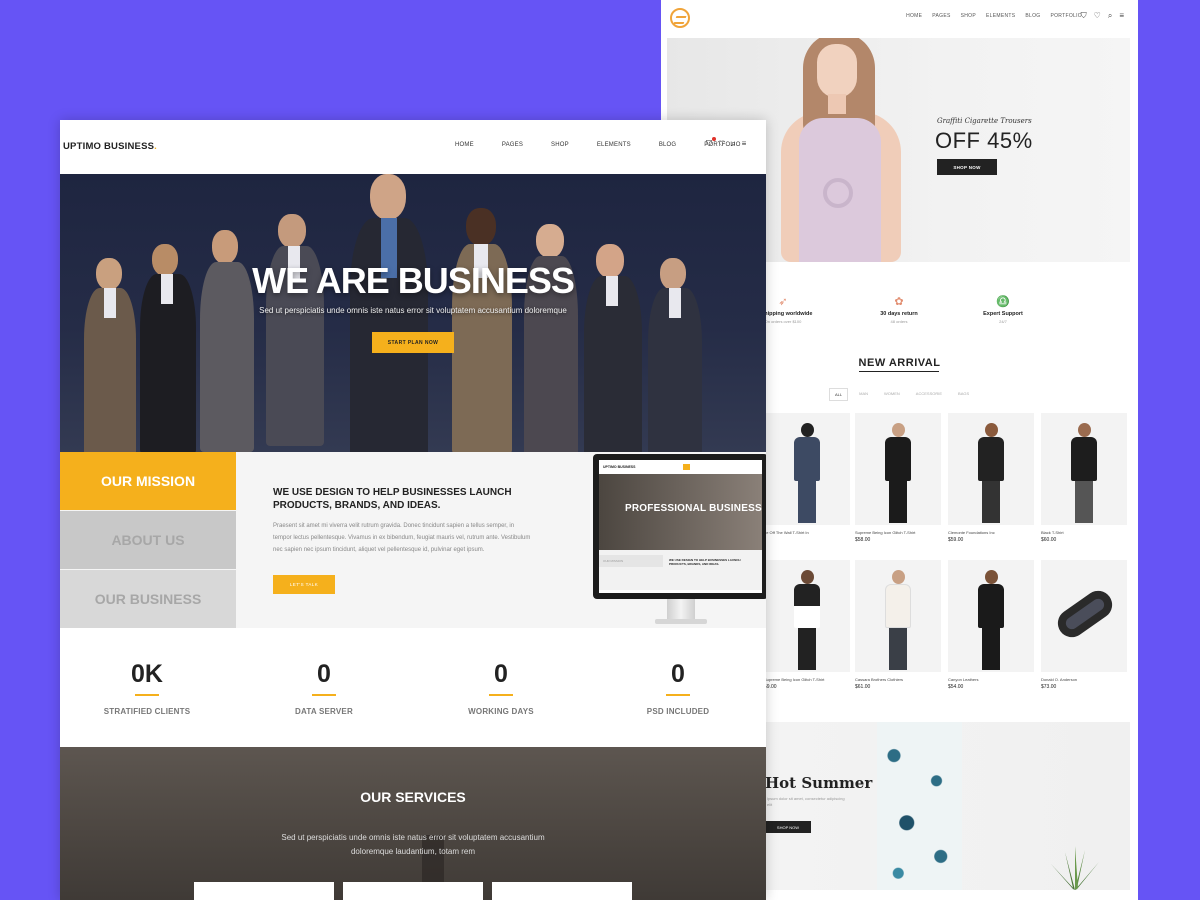 The image size is (1200, 900). What do you see at coordinates (693, 508) in the screenshot?
I see `monitor-title: PROFESSIONAL BUSINESS` at bounding box center [693, 508].